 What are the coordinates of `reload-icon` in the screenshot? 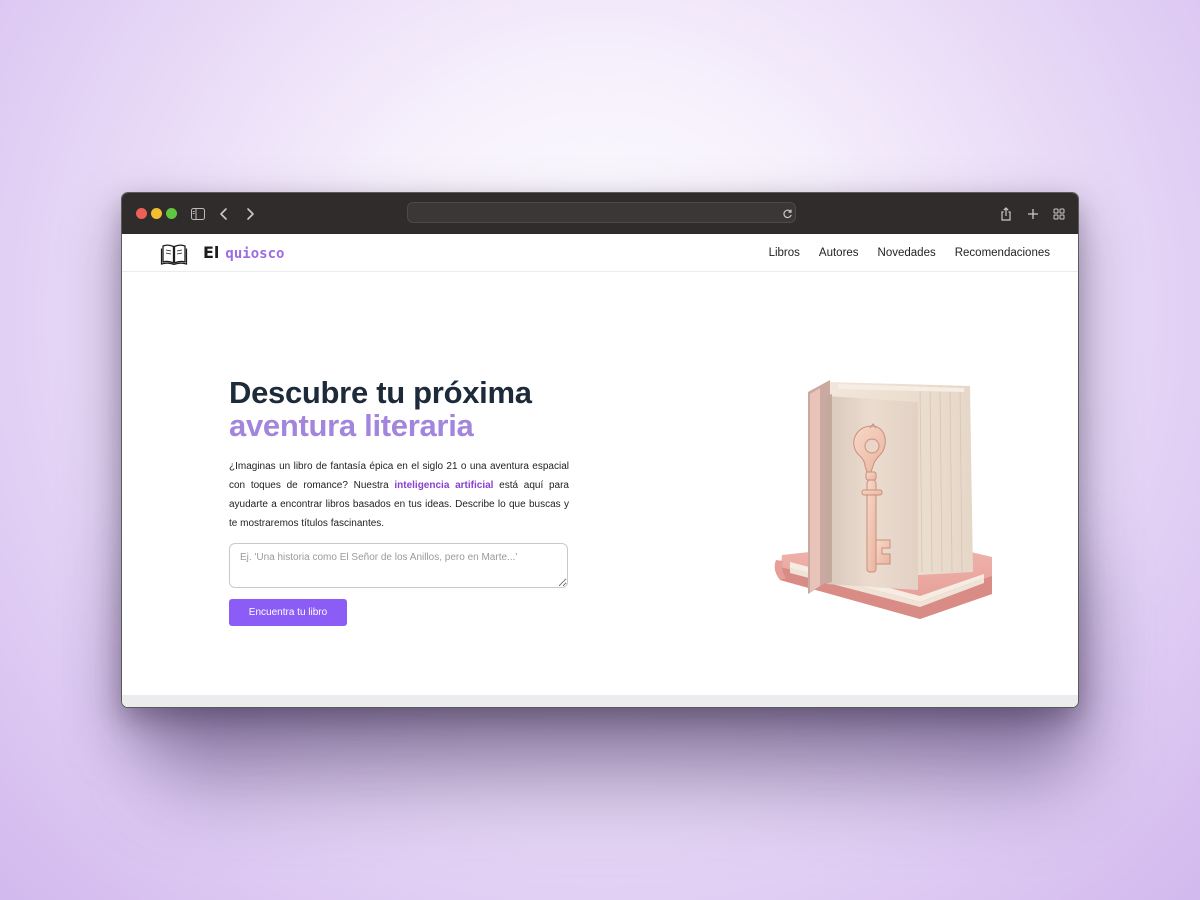 It's located at (787, 213).